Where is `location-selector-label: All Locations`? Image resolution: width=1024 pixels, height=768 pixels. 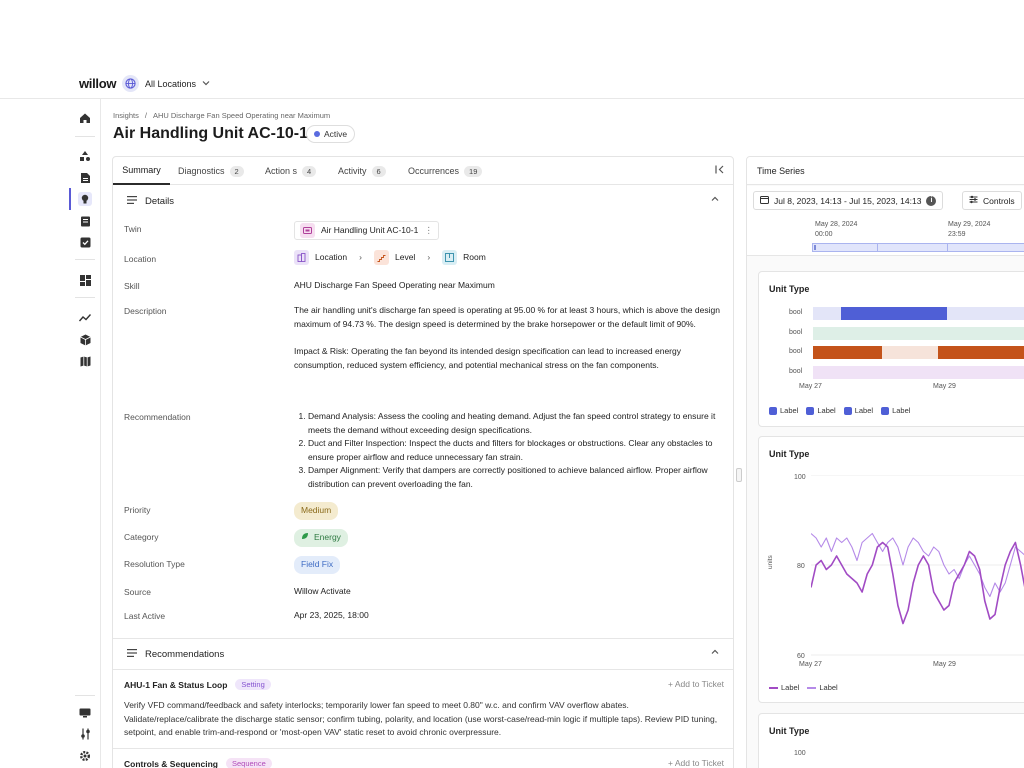 location-selector-label: All Locations is located at coordinates (171, 83).